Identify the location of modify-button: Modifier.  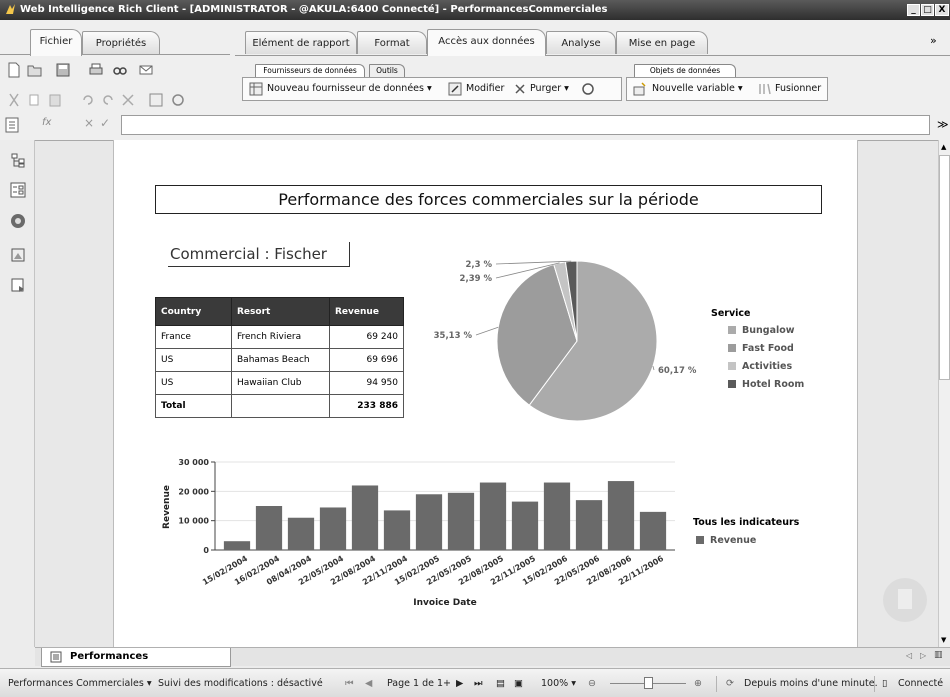
(485, 89).